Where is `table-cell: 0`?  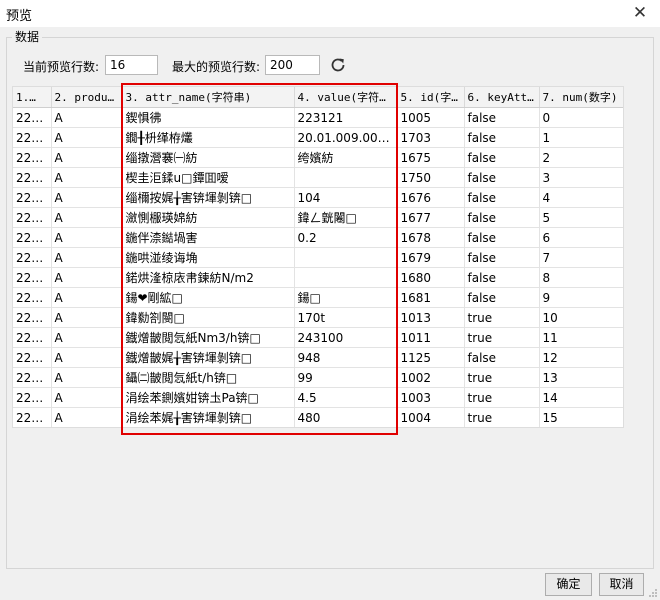 table-cell: 0 is located at coordinates (581, 117).